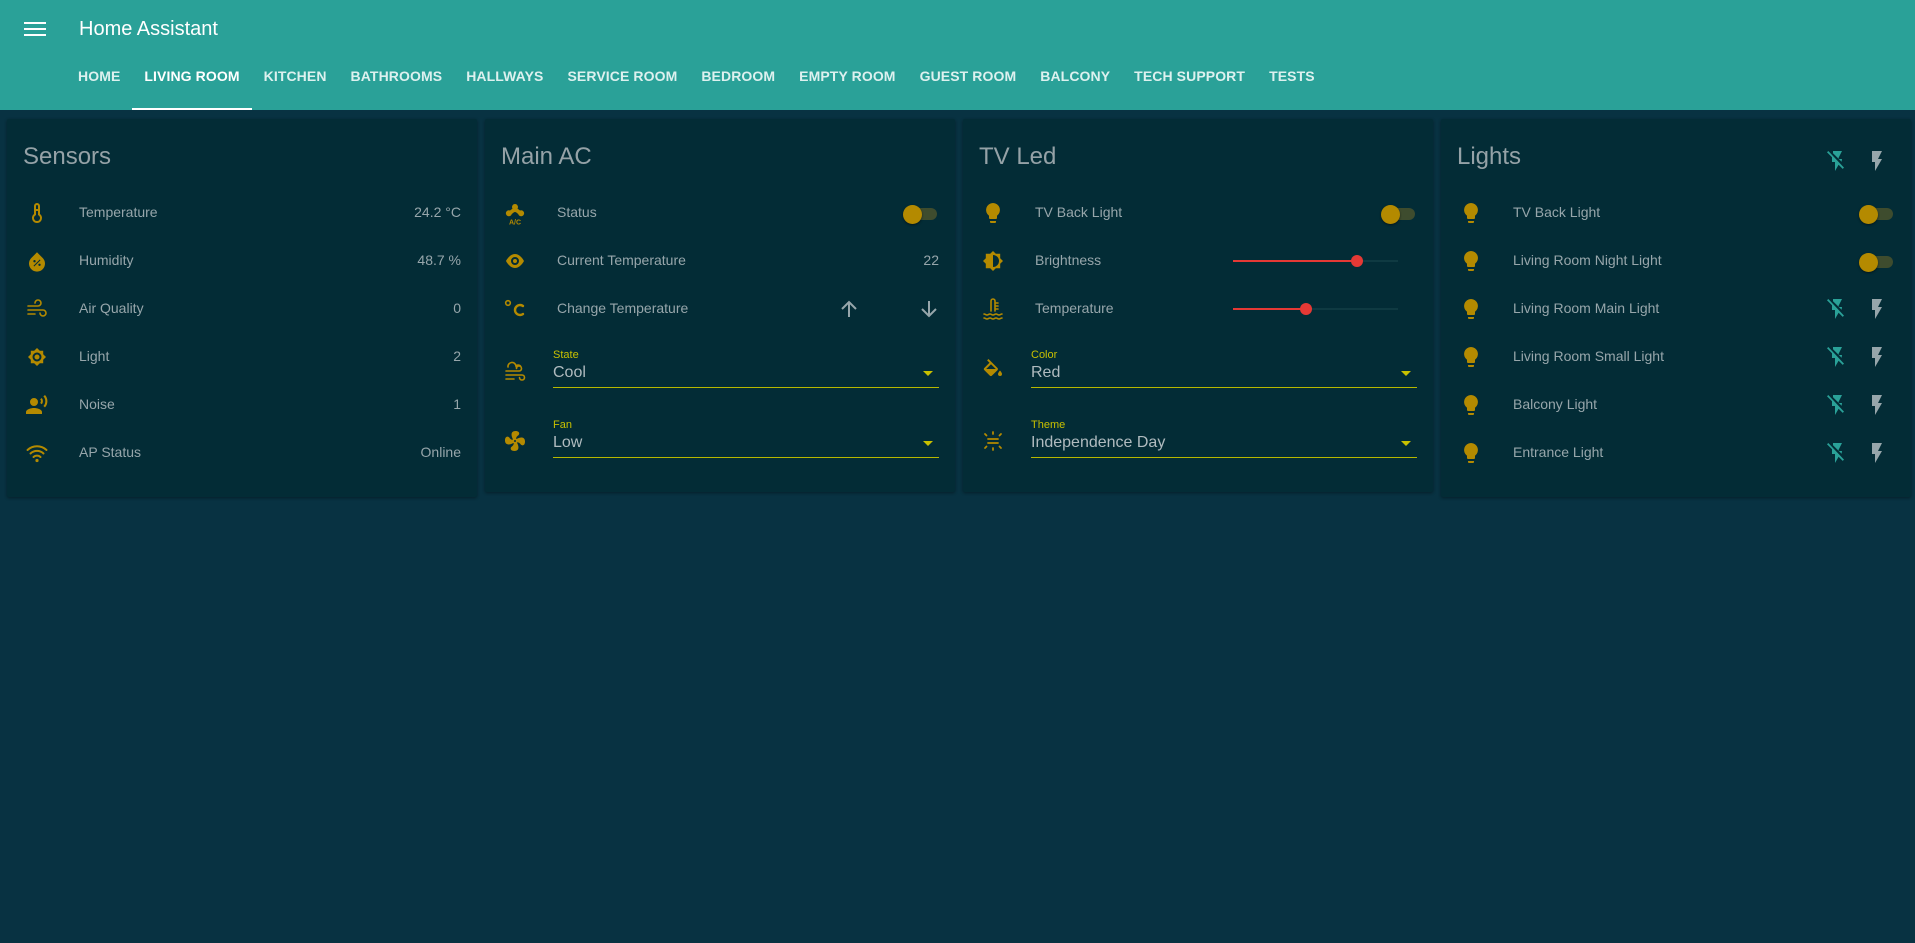 This screenshot has width=1915, height=943. I want to click on tv-temperature-label: Temperature, so click(1074, 308).